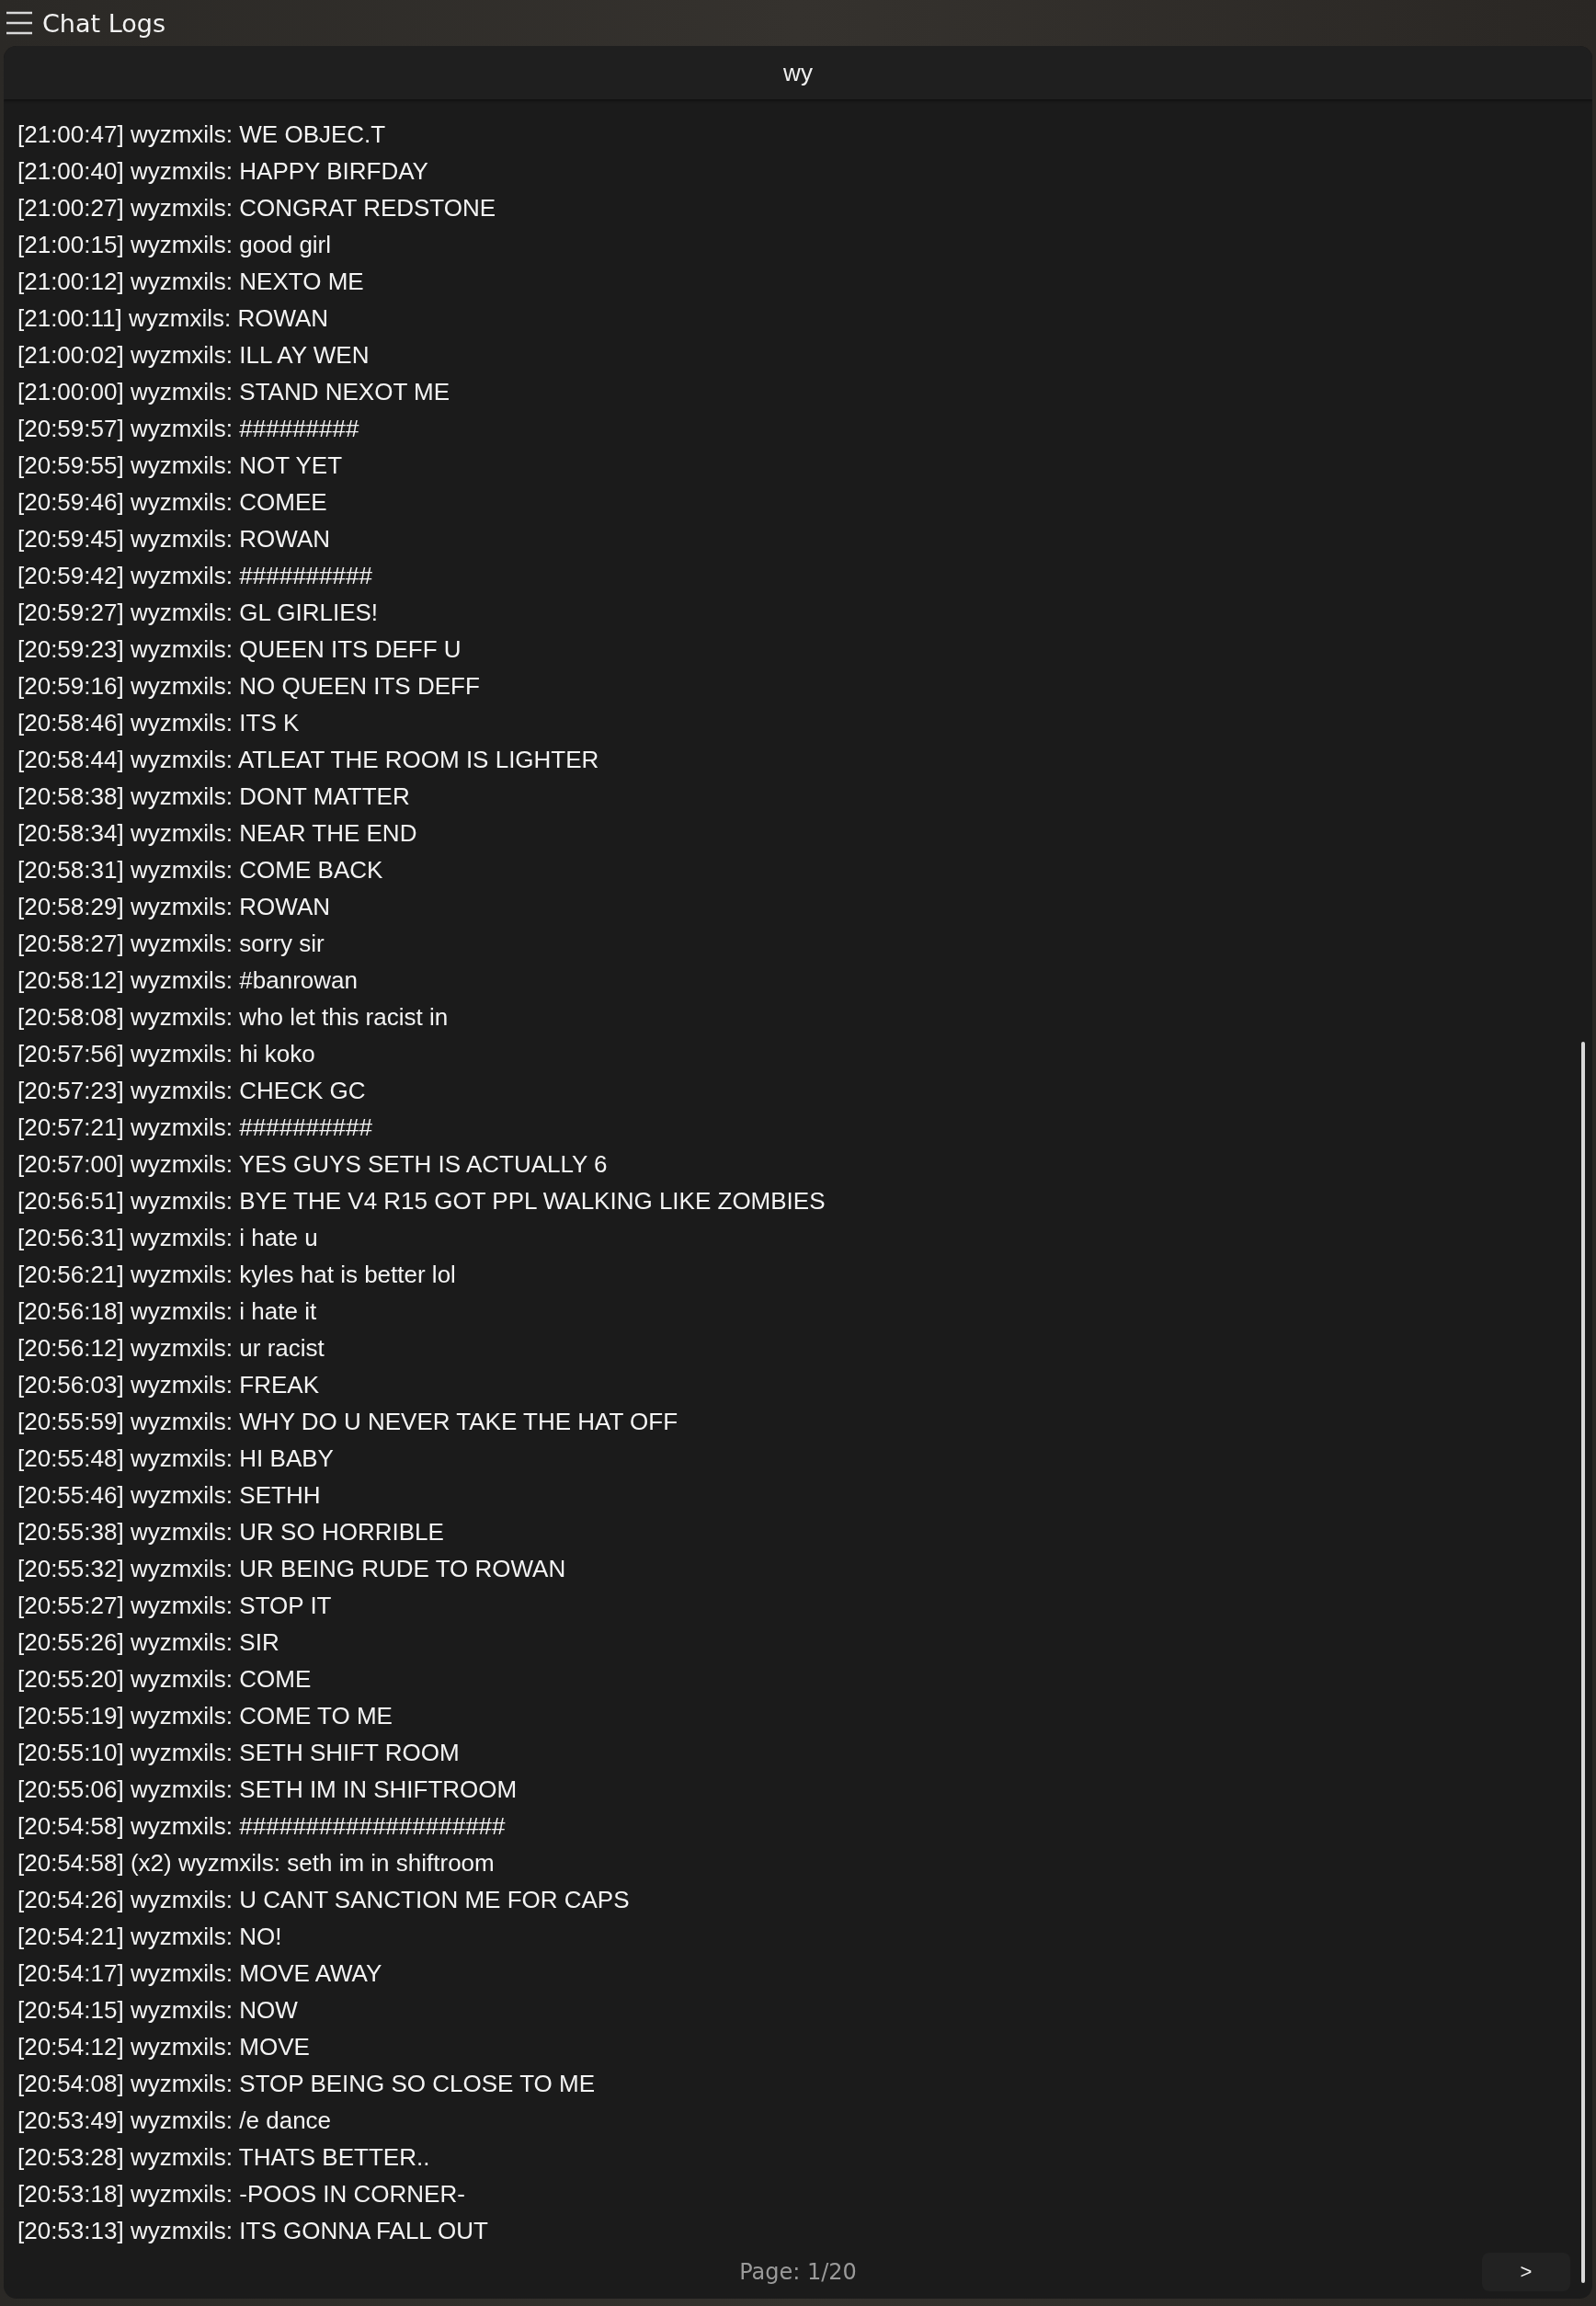 The image size is (1596, 2306). I want to click on chat-message: [20:57:23] wyzmxils: CHECK GC, so click(191, 1091).